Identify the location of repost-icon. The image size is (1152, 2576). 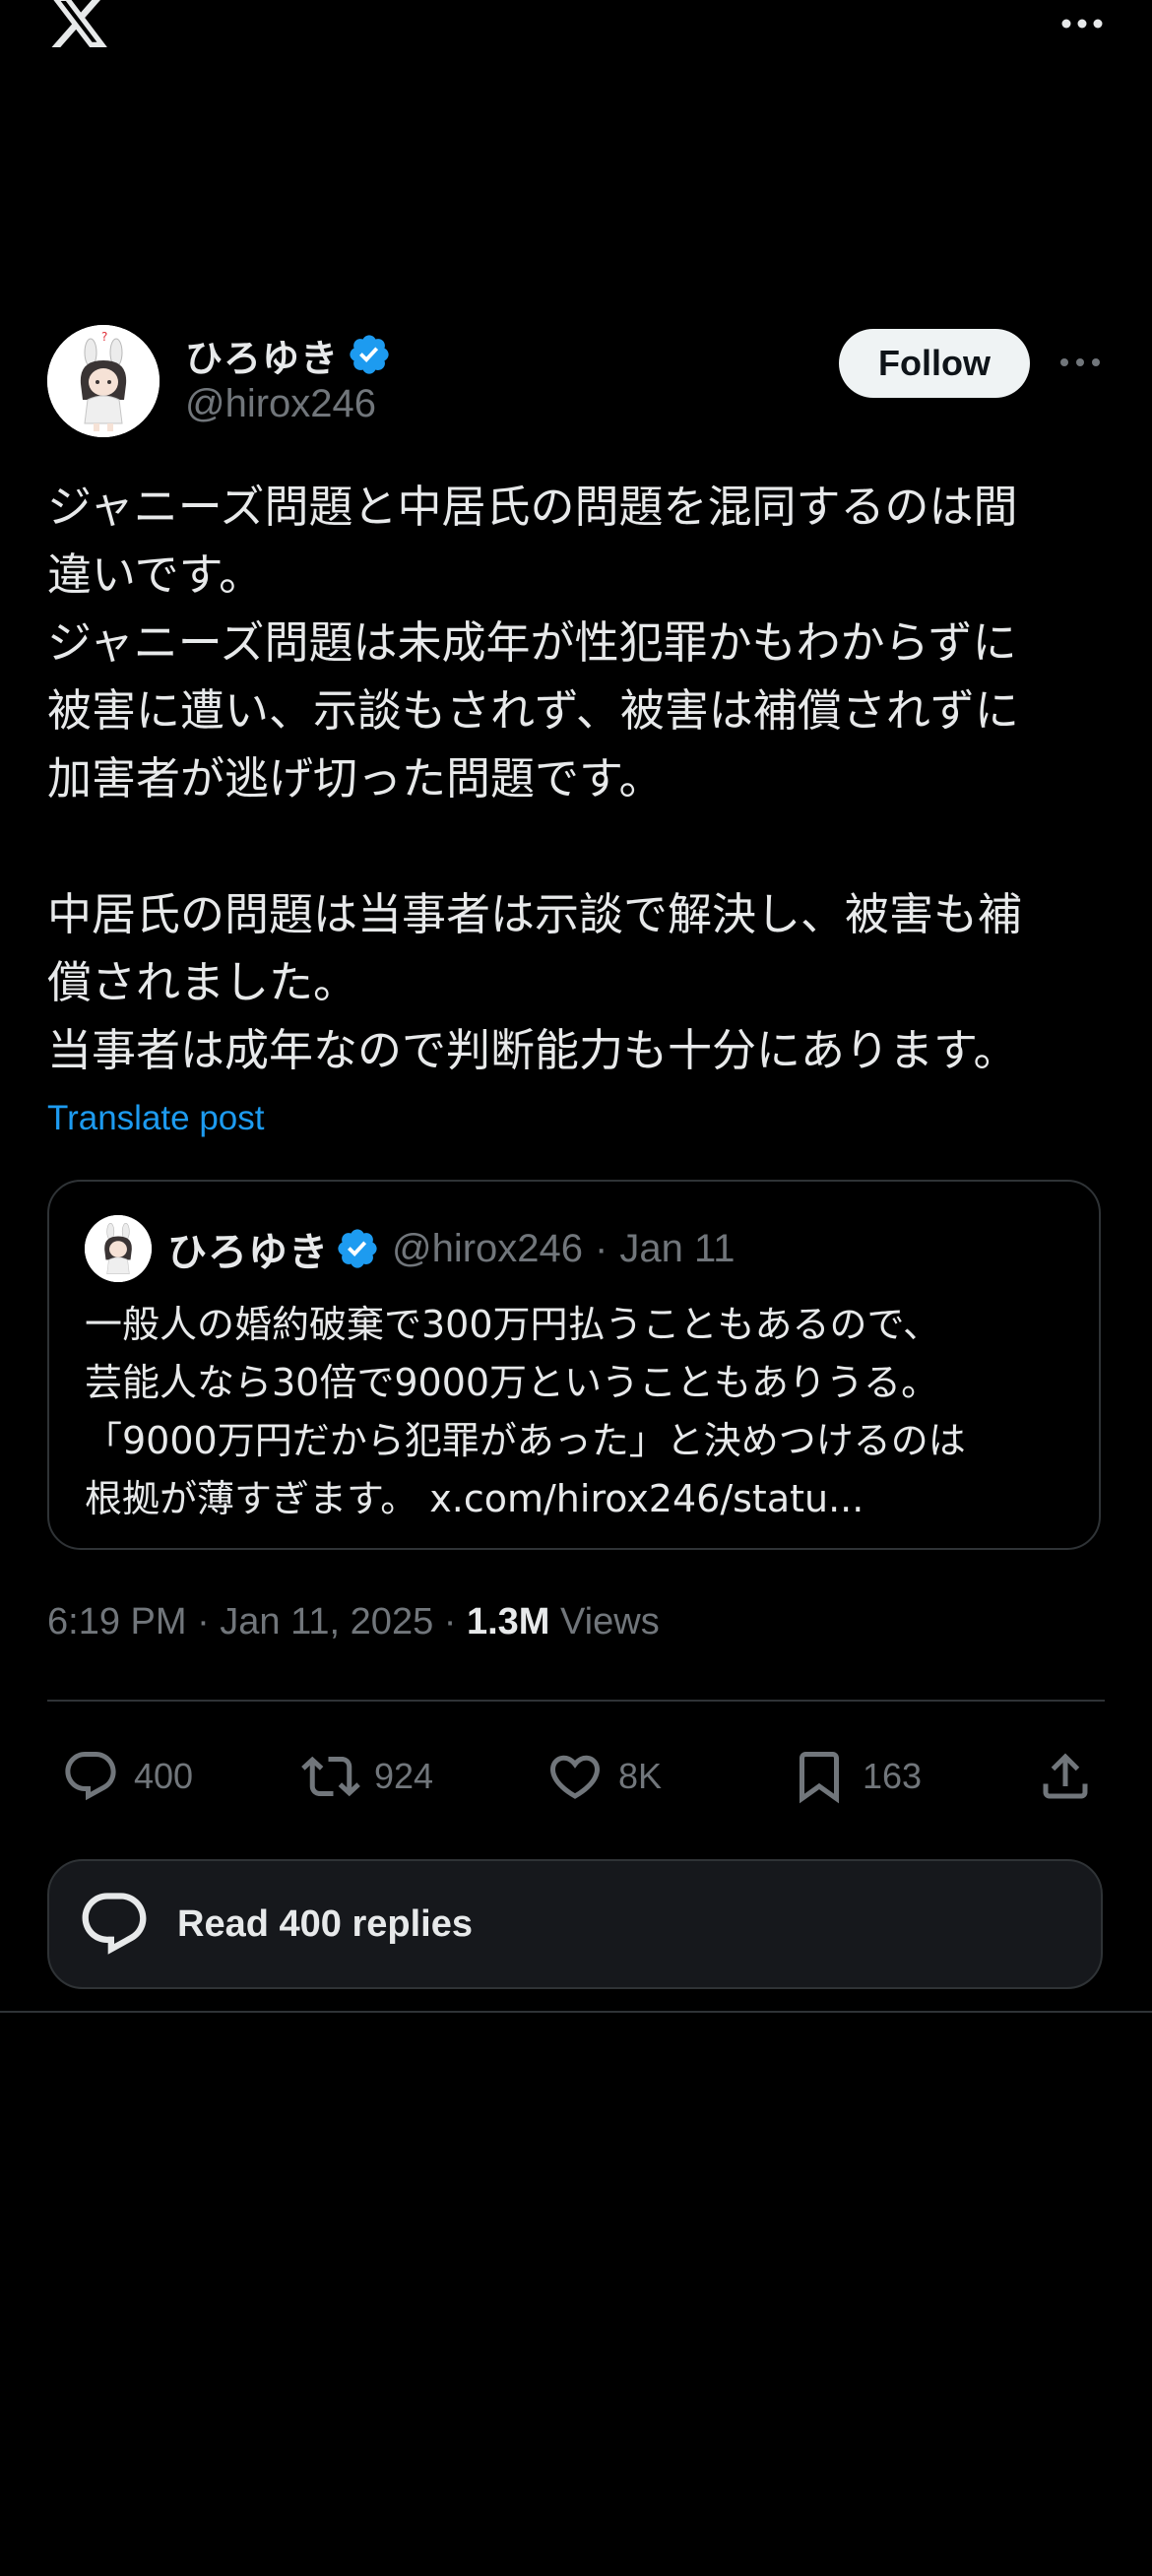
(330, 1776).